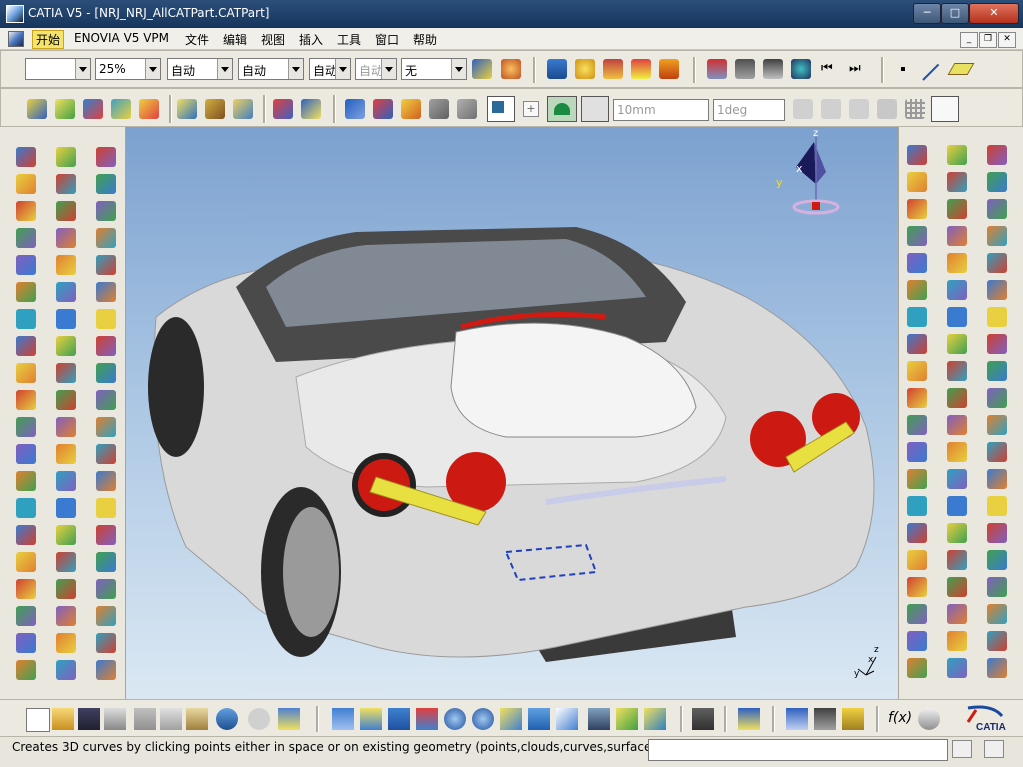 The height and width of the screenshot is (767, 1023). Describe the element at coordinates (171, 719) in the screenshot. I see `copy-icon` at that location.